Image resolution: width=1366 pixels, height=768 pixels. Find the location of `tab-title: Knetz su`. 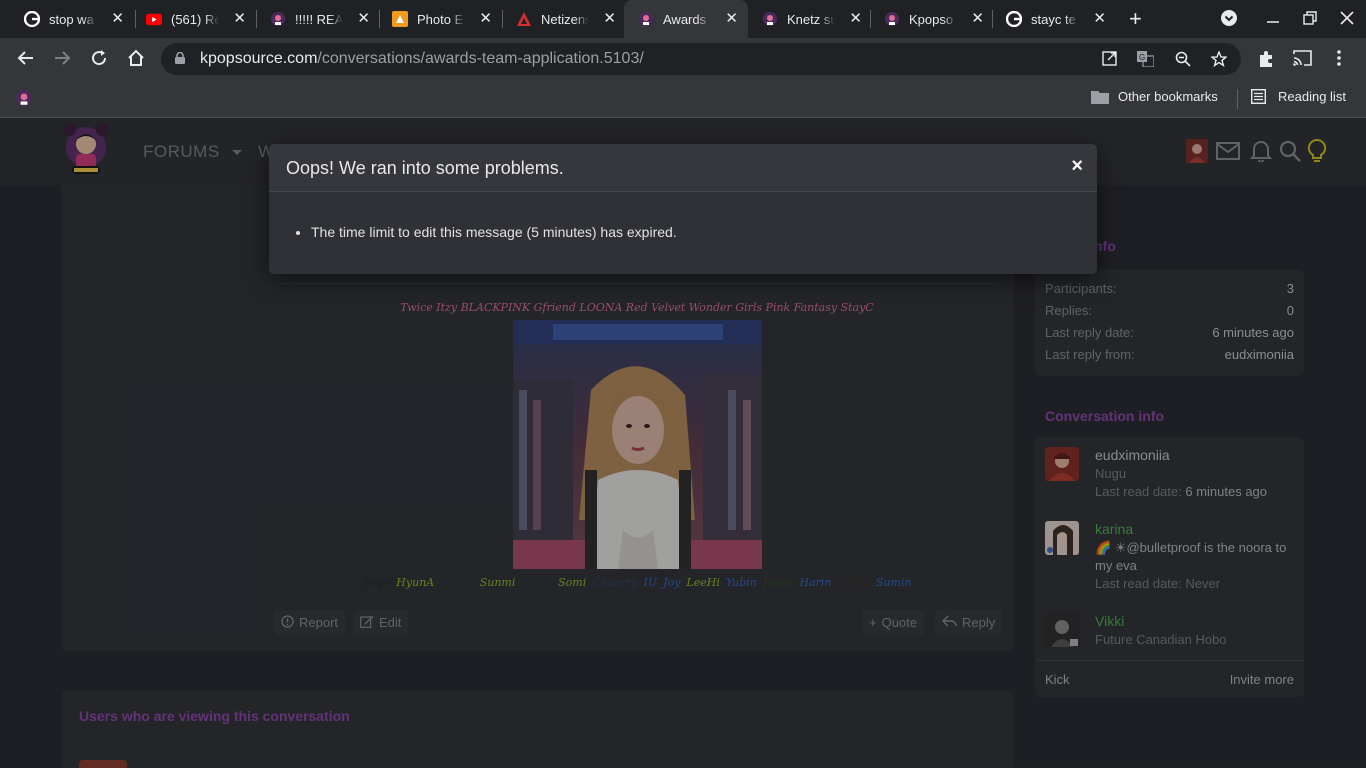

tab-title: Knetz su is located at coordinates (811, 19).